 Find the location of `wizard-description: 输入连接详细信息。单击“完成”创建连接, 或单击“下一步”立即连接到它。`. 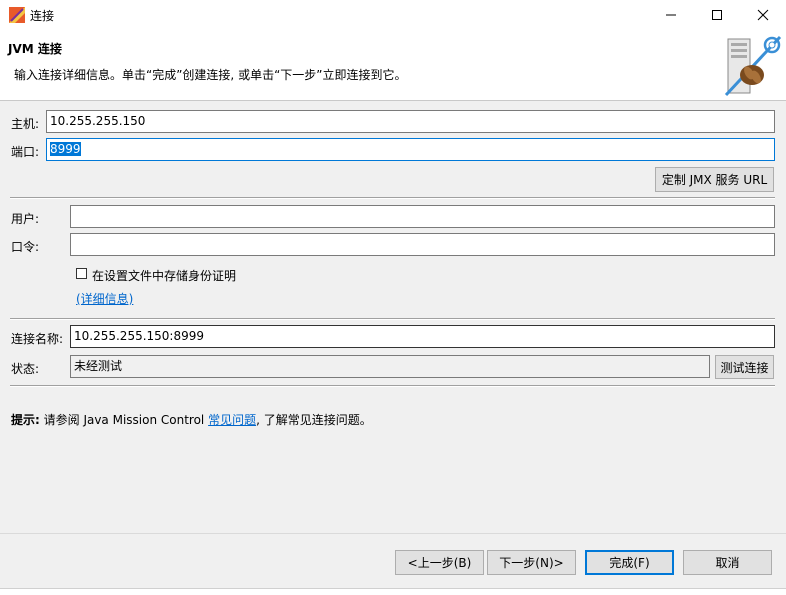

wizard-description: 输入连接详细信息。单击“完成”创建连接, 或单击“下一步”立即连接到它。 is located at coordinates (210, 75).